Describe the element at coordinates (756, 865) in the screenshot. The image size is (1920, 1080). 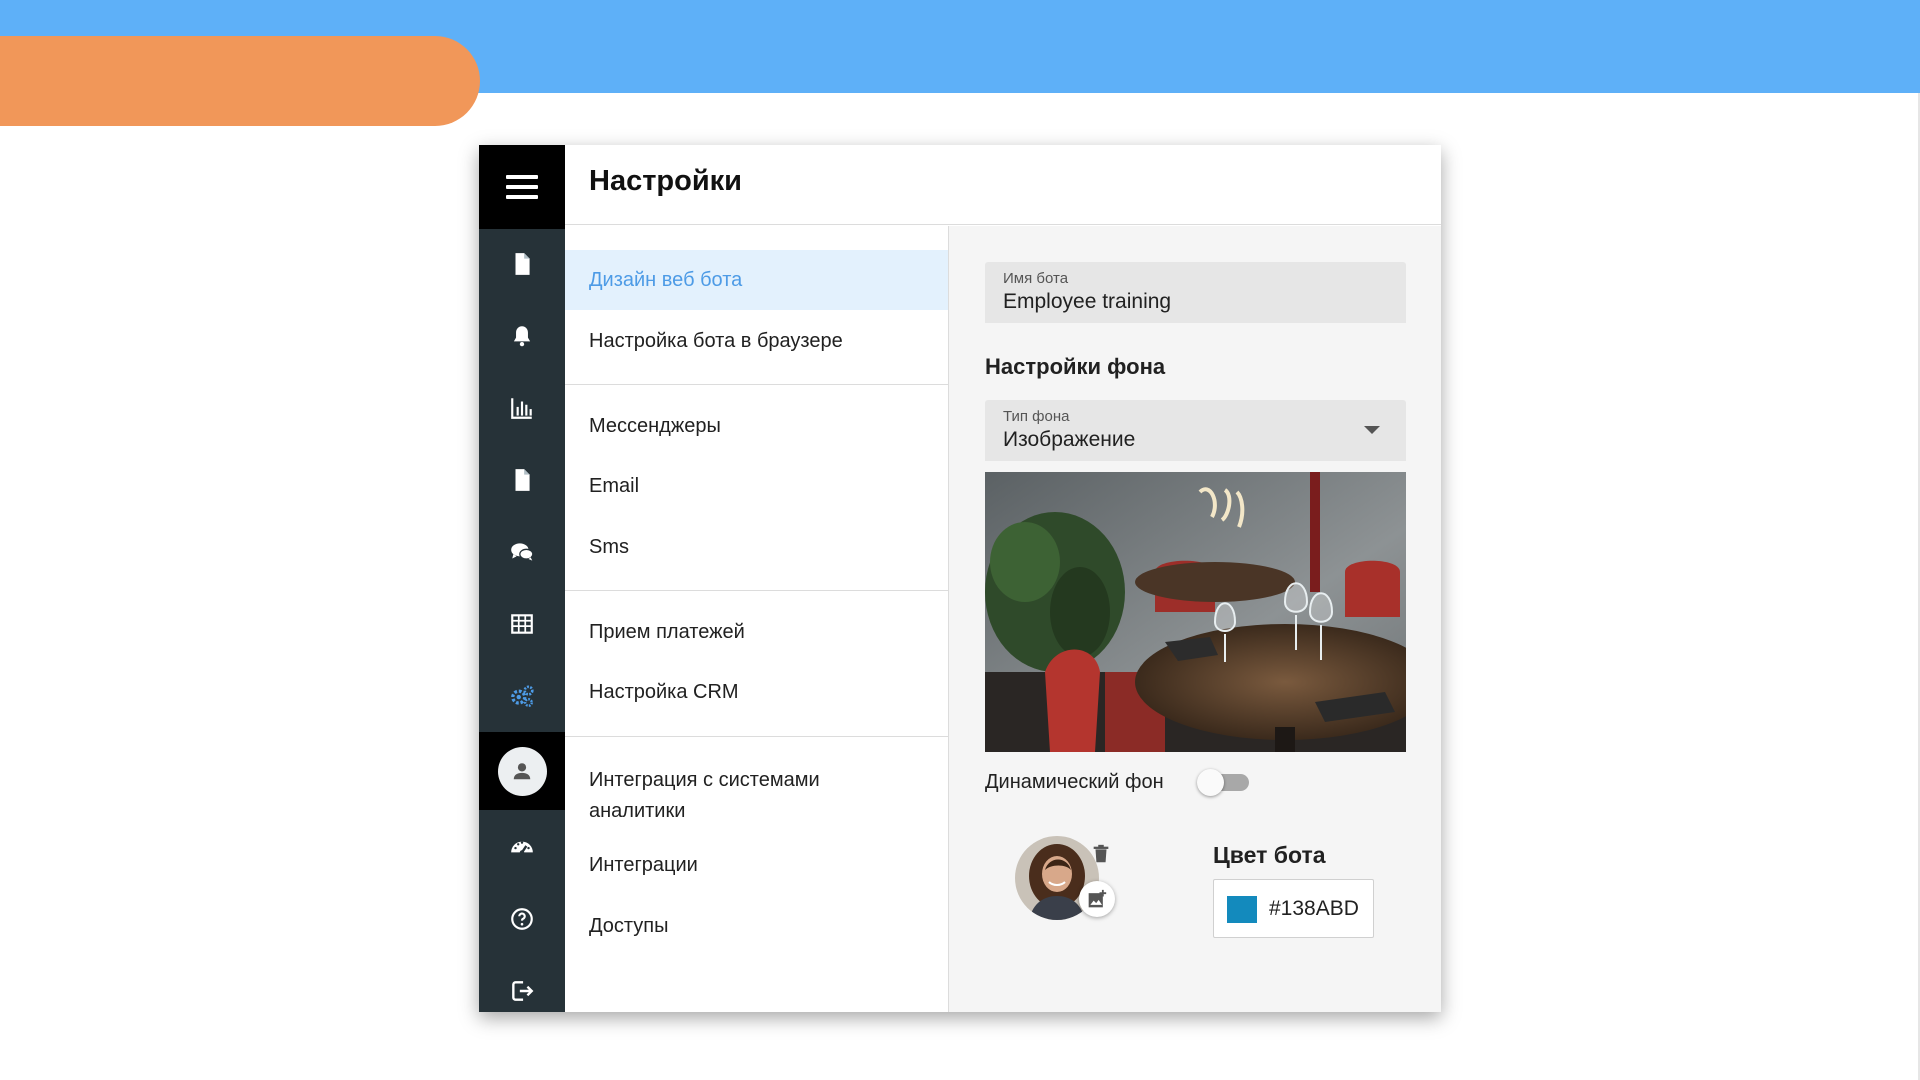
I see `menu-item-integrations: Интеграции` at that location.